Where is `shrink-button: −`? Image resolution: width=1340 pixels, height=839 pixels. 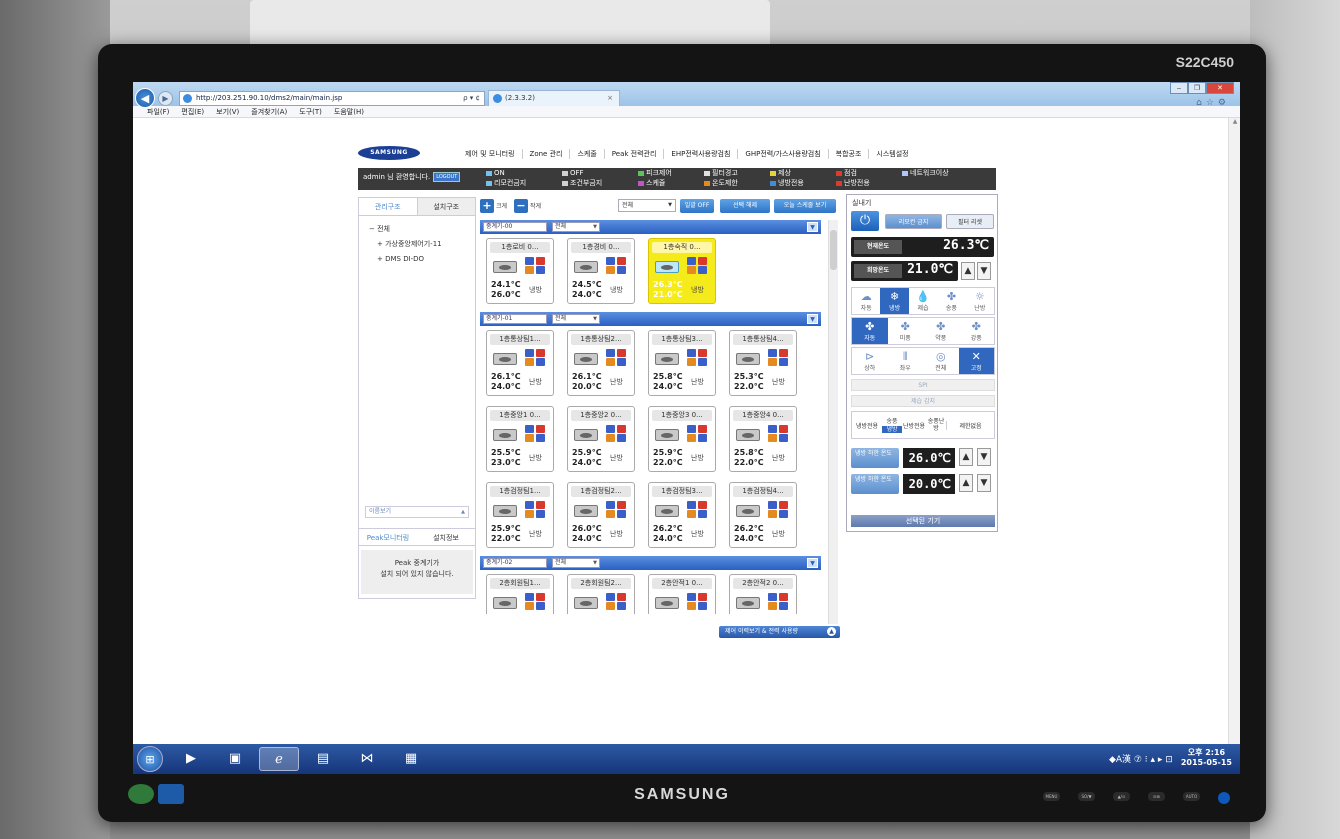 shrink-button: − is located at coordinates (521, 206).